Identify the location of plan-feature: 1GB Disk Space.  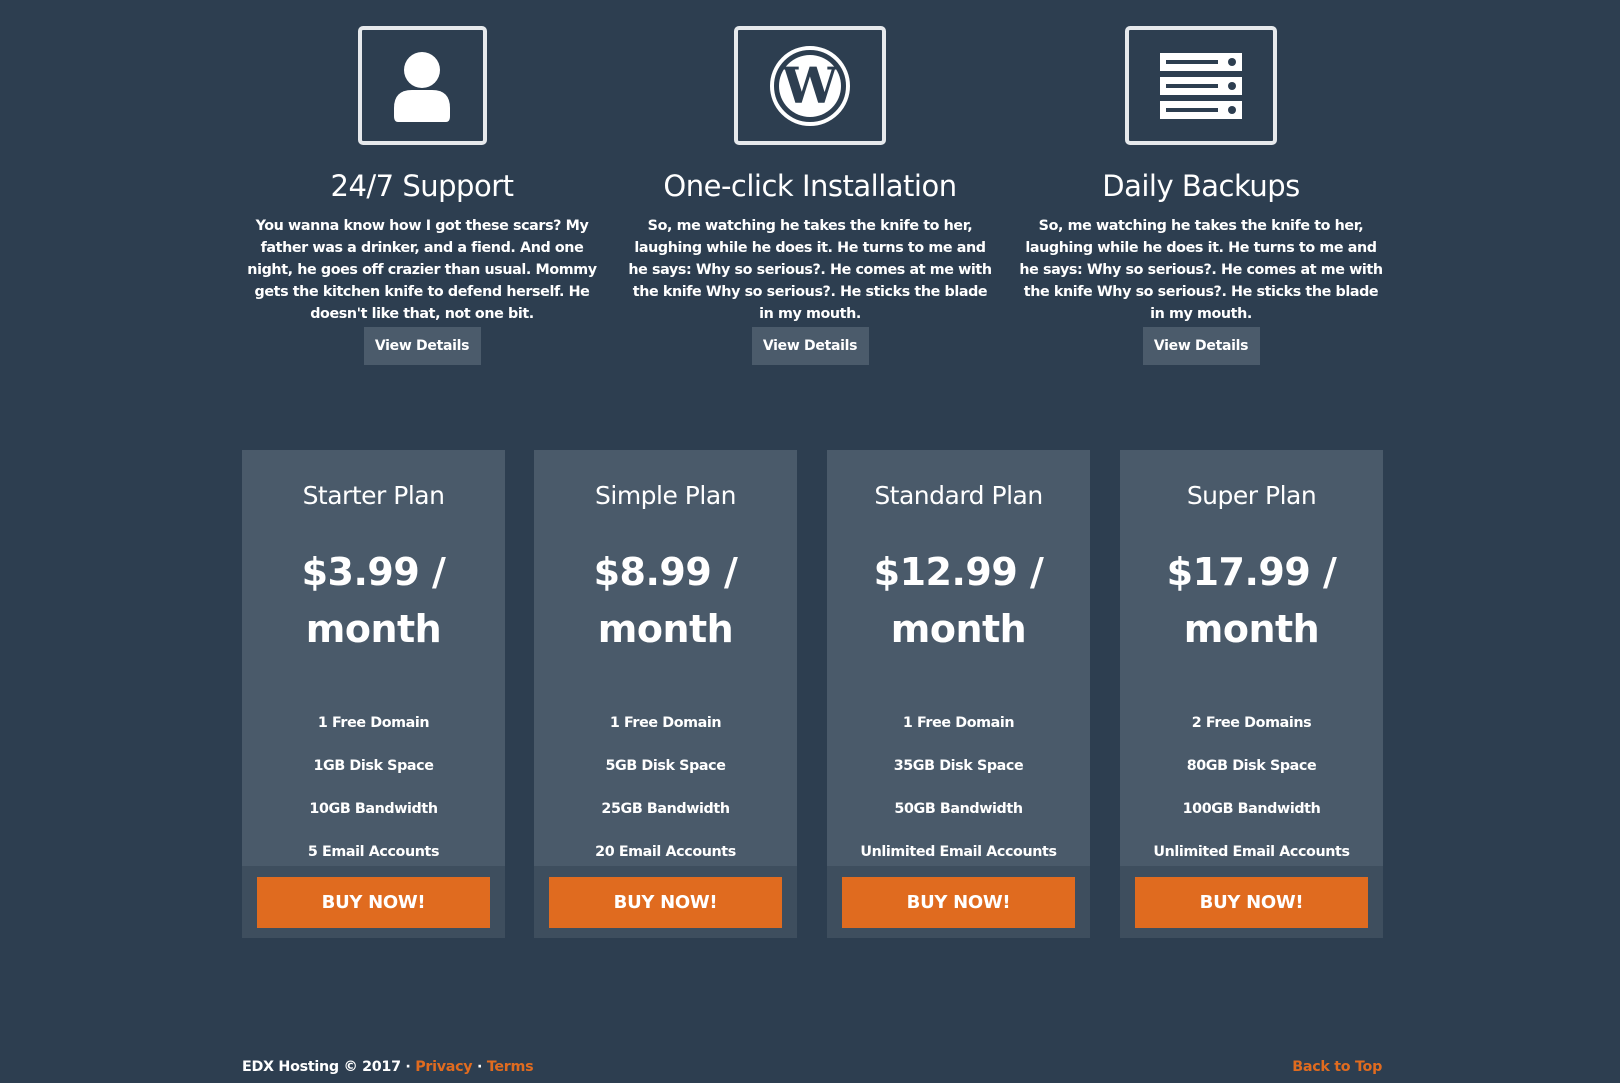
(373, 766).